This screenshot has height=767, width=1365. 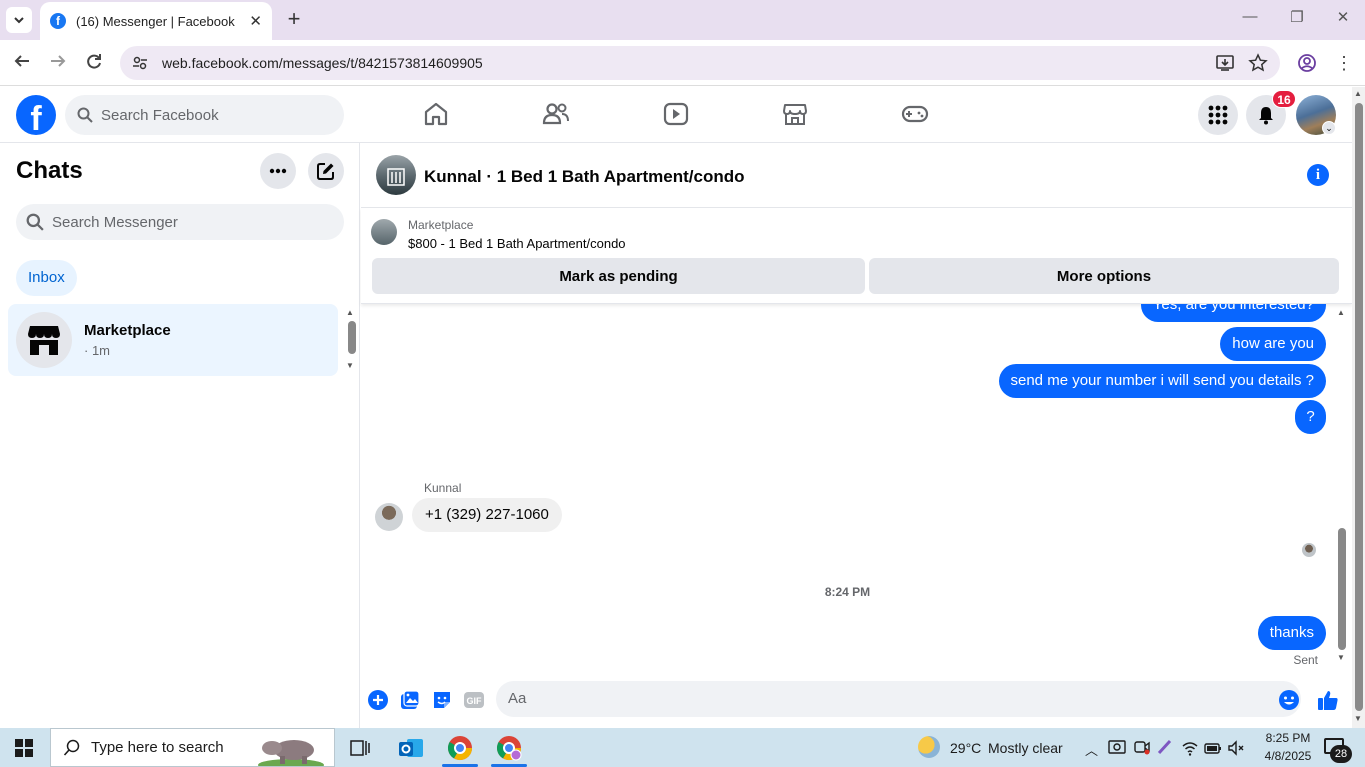 I want to click on restore-button: ❐, so click(x=1297, y=17).